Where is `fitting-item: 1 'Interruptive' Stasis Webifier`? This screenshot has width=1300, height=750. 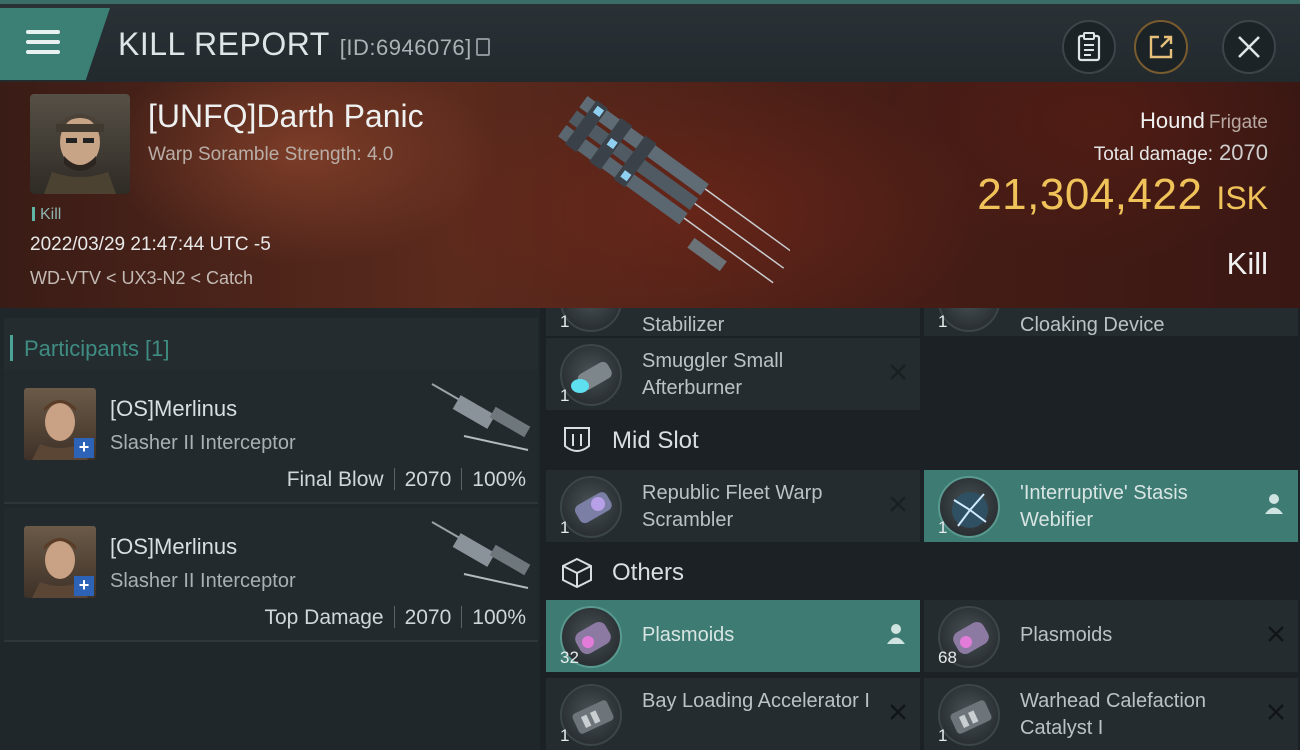 fitting-item: 1 'Interruptive' Stasis Webifier is located at coordinates (1111, 506).